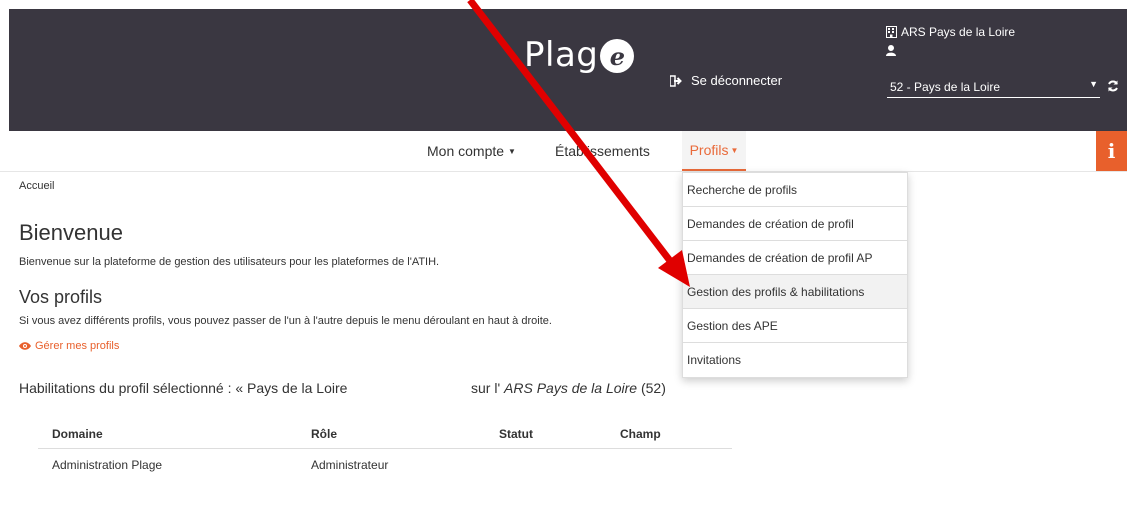 The width and height of the screenshot is (1127, 531). Describe the element at coordinates (617, 56) in the screenshot. I see `logo-e-badge: e` at that location.